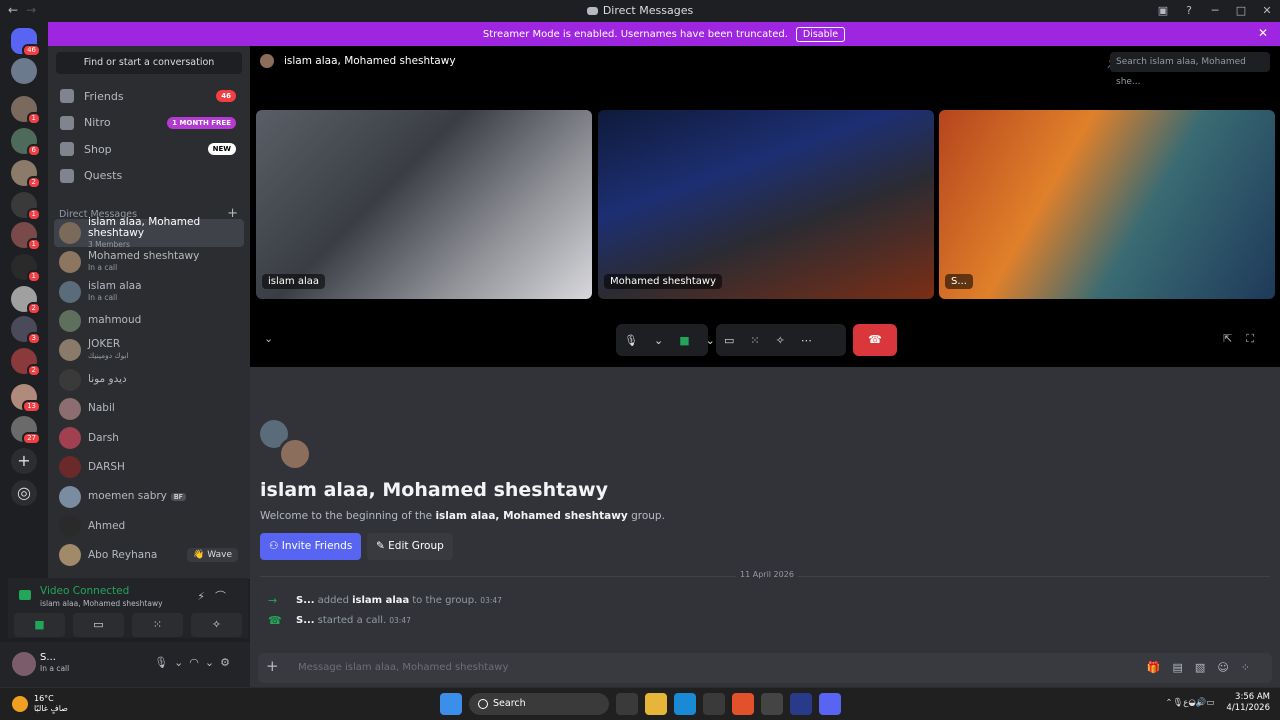 Image resolution: width=1280 pixels, height=720 pixels. I want to click on volume-icon: 🔊, so click(1201, 703).